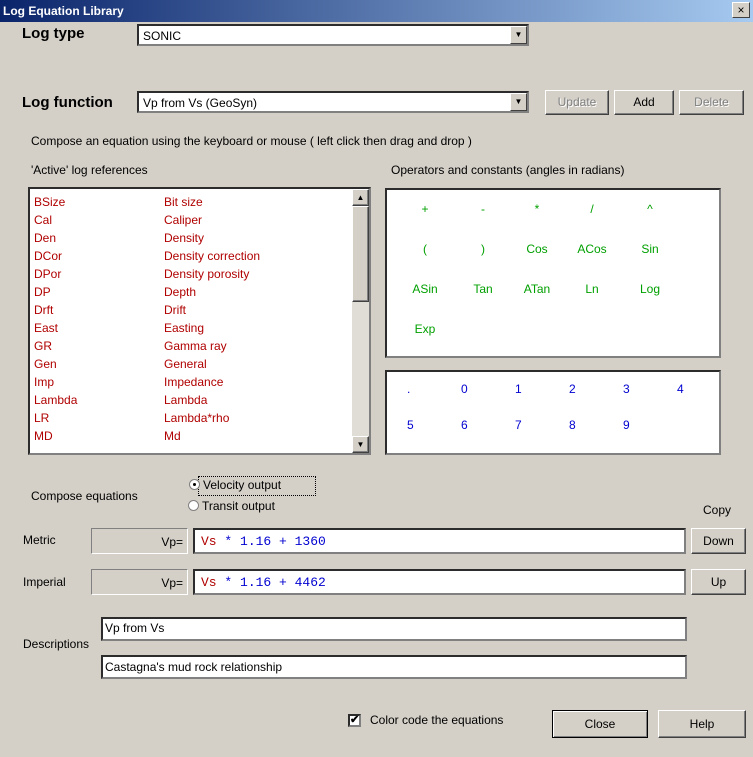 The height and width of the screenshot is (757, 753). I want to click on imperial-rest: * 1.16 + 4462, so click(271, 582).